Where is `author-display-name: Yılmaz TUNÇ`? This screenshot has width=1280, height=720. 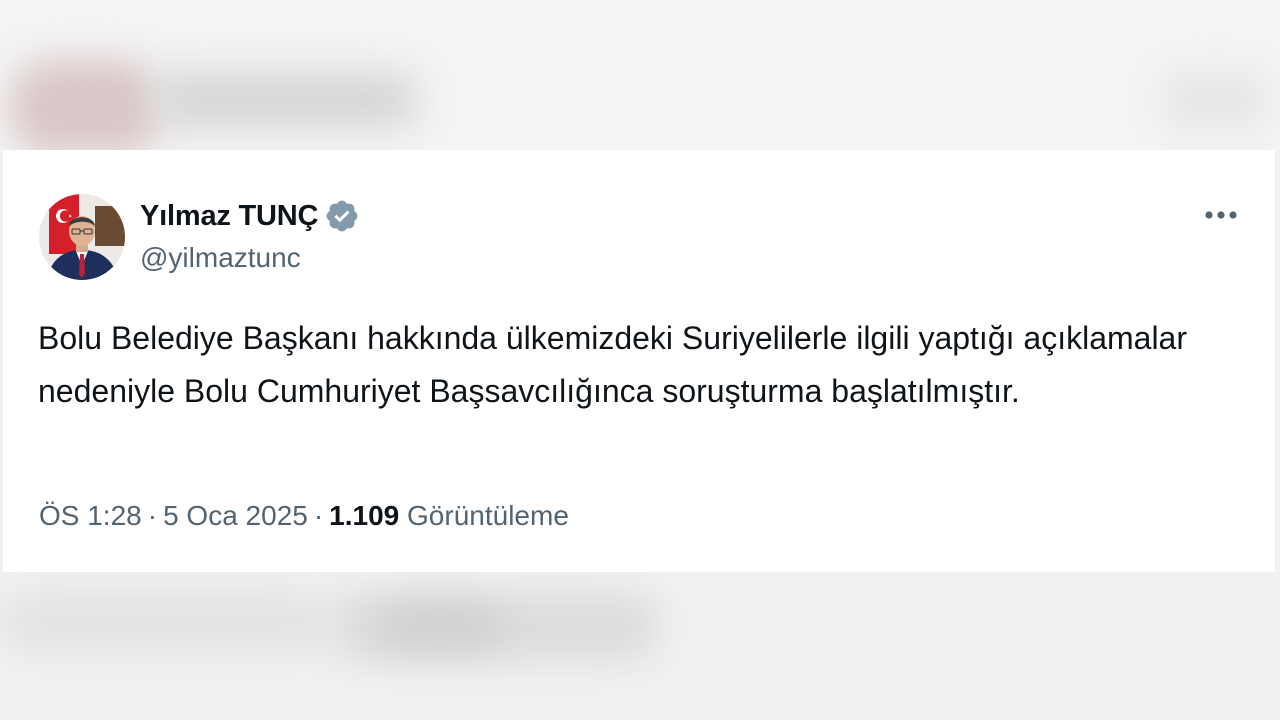 author-display-name: Yılmaz TUNÇ is located at coordinates (229, 216).